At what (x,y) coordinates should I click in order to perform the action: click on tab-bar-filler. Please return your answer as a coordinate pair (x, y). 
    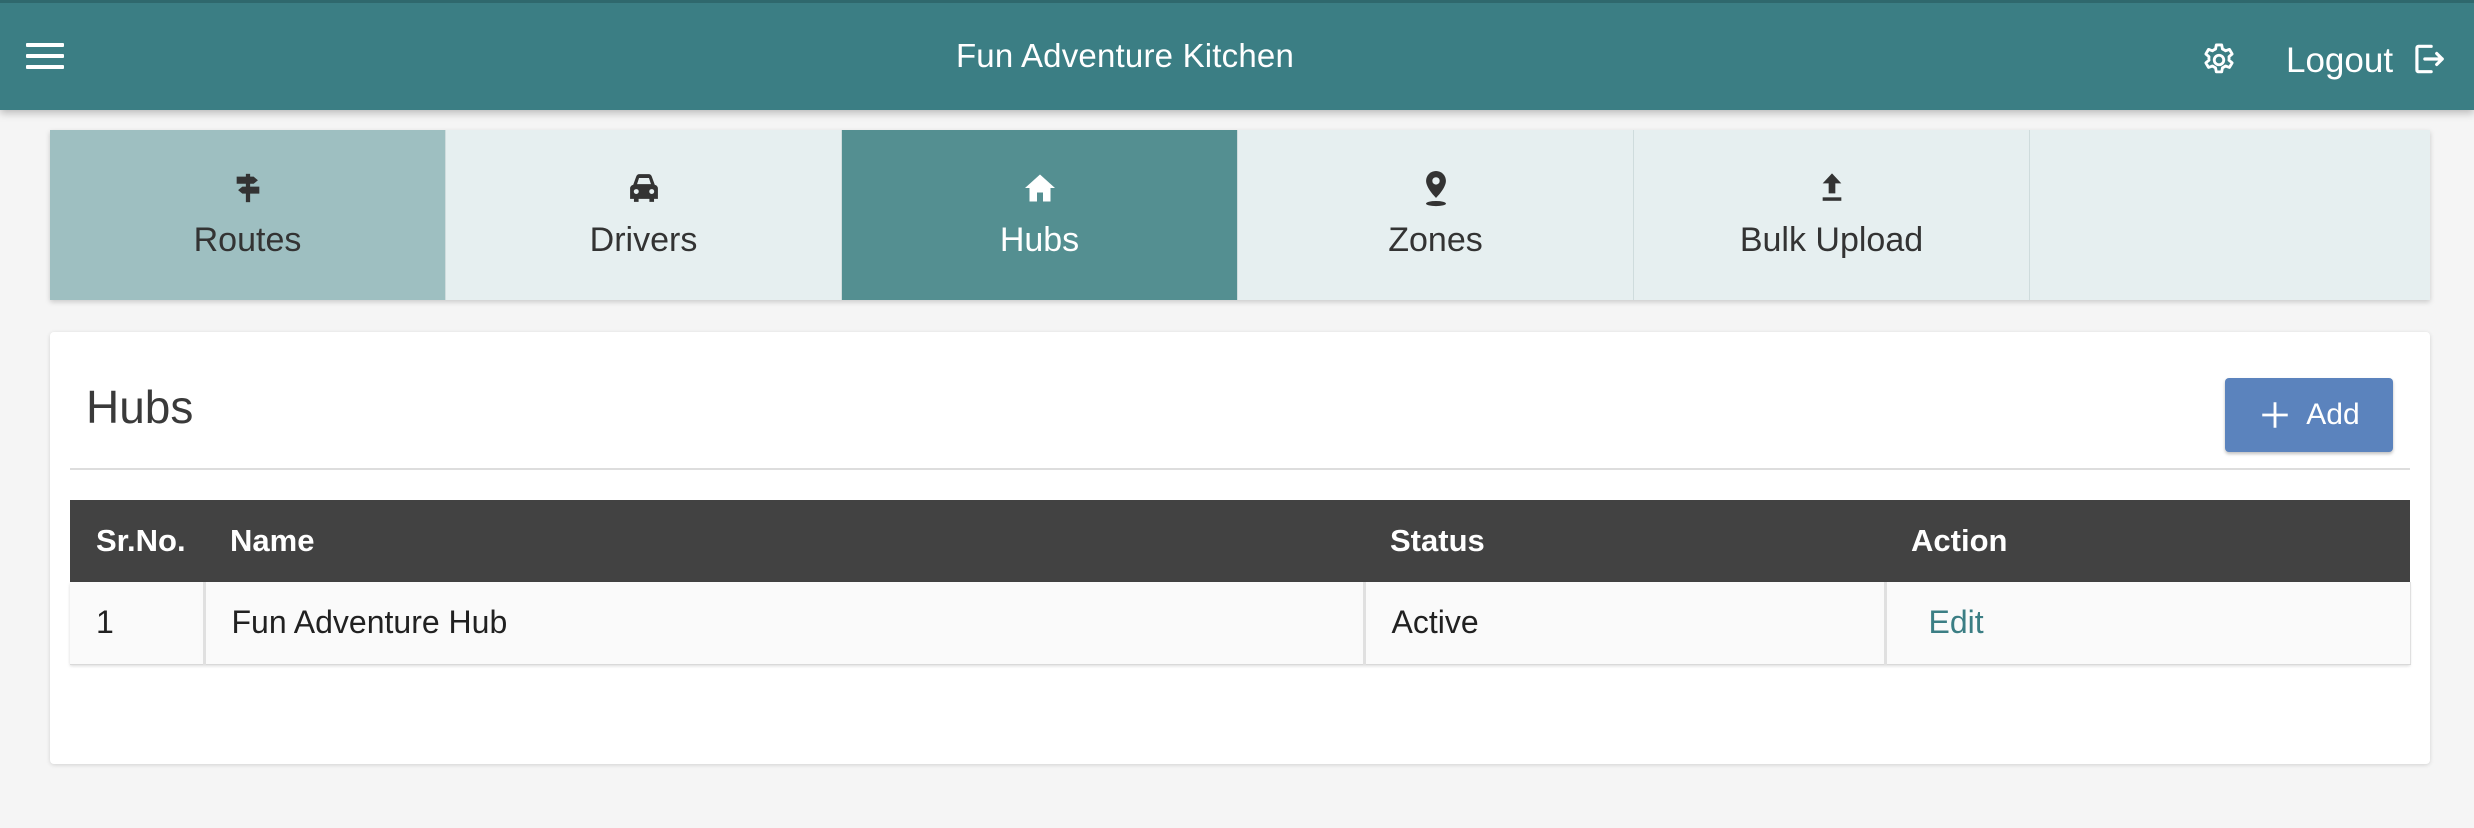
    Looking at the image, I should click on (2230, 215).